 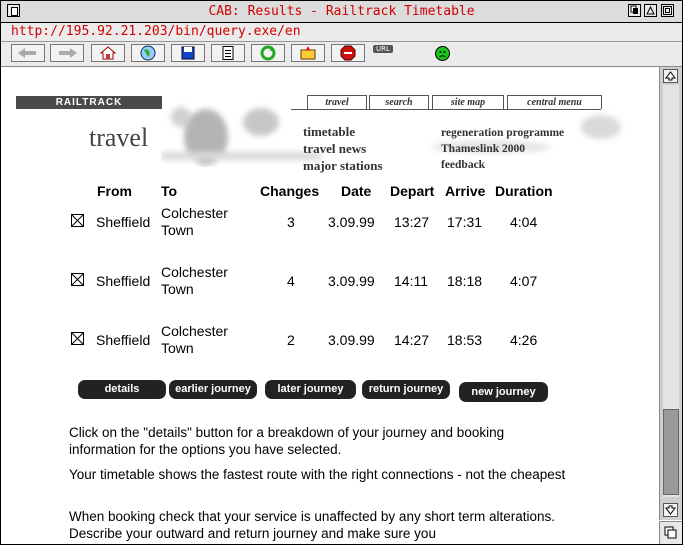 What do you see at coordinates (228, 53) in the screenshot?
I see `document-icon` at bounding box center [228, 53].